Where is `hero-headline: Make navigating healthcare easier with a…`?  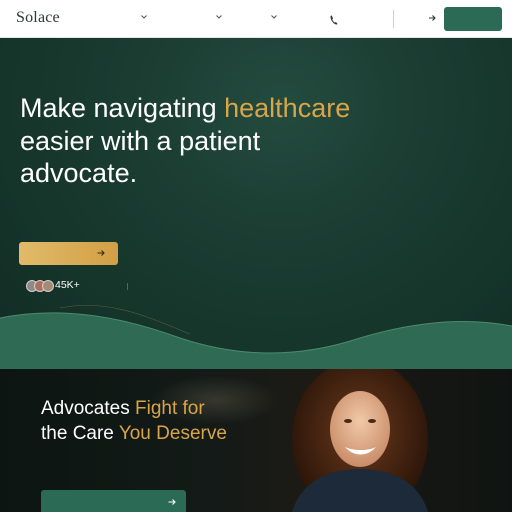 hero-headline: Make navigating healthcare easier with a… is located at coordinates (200, 141).